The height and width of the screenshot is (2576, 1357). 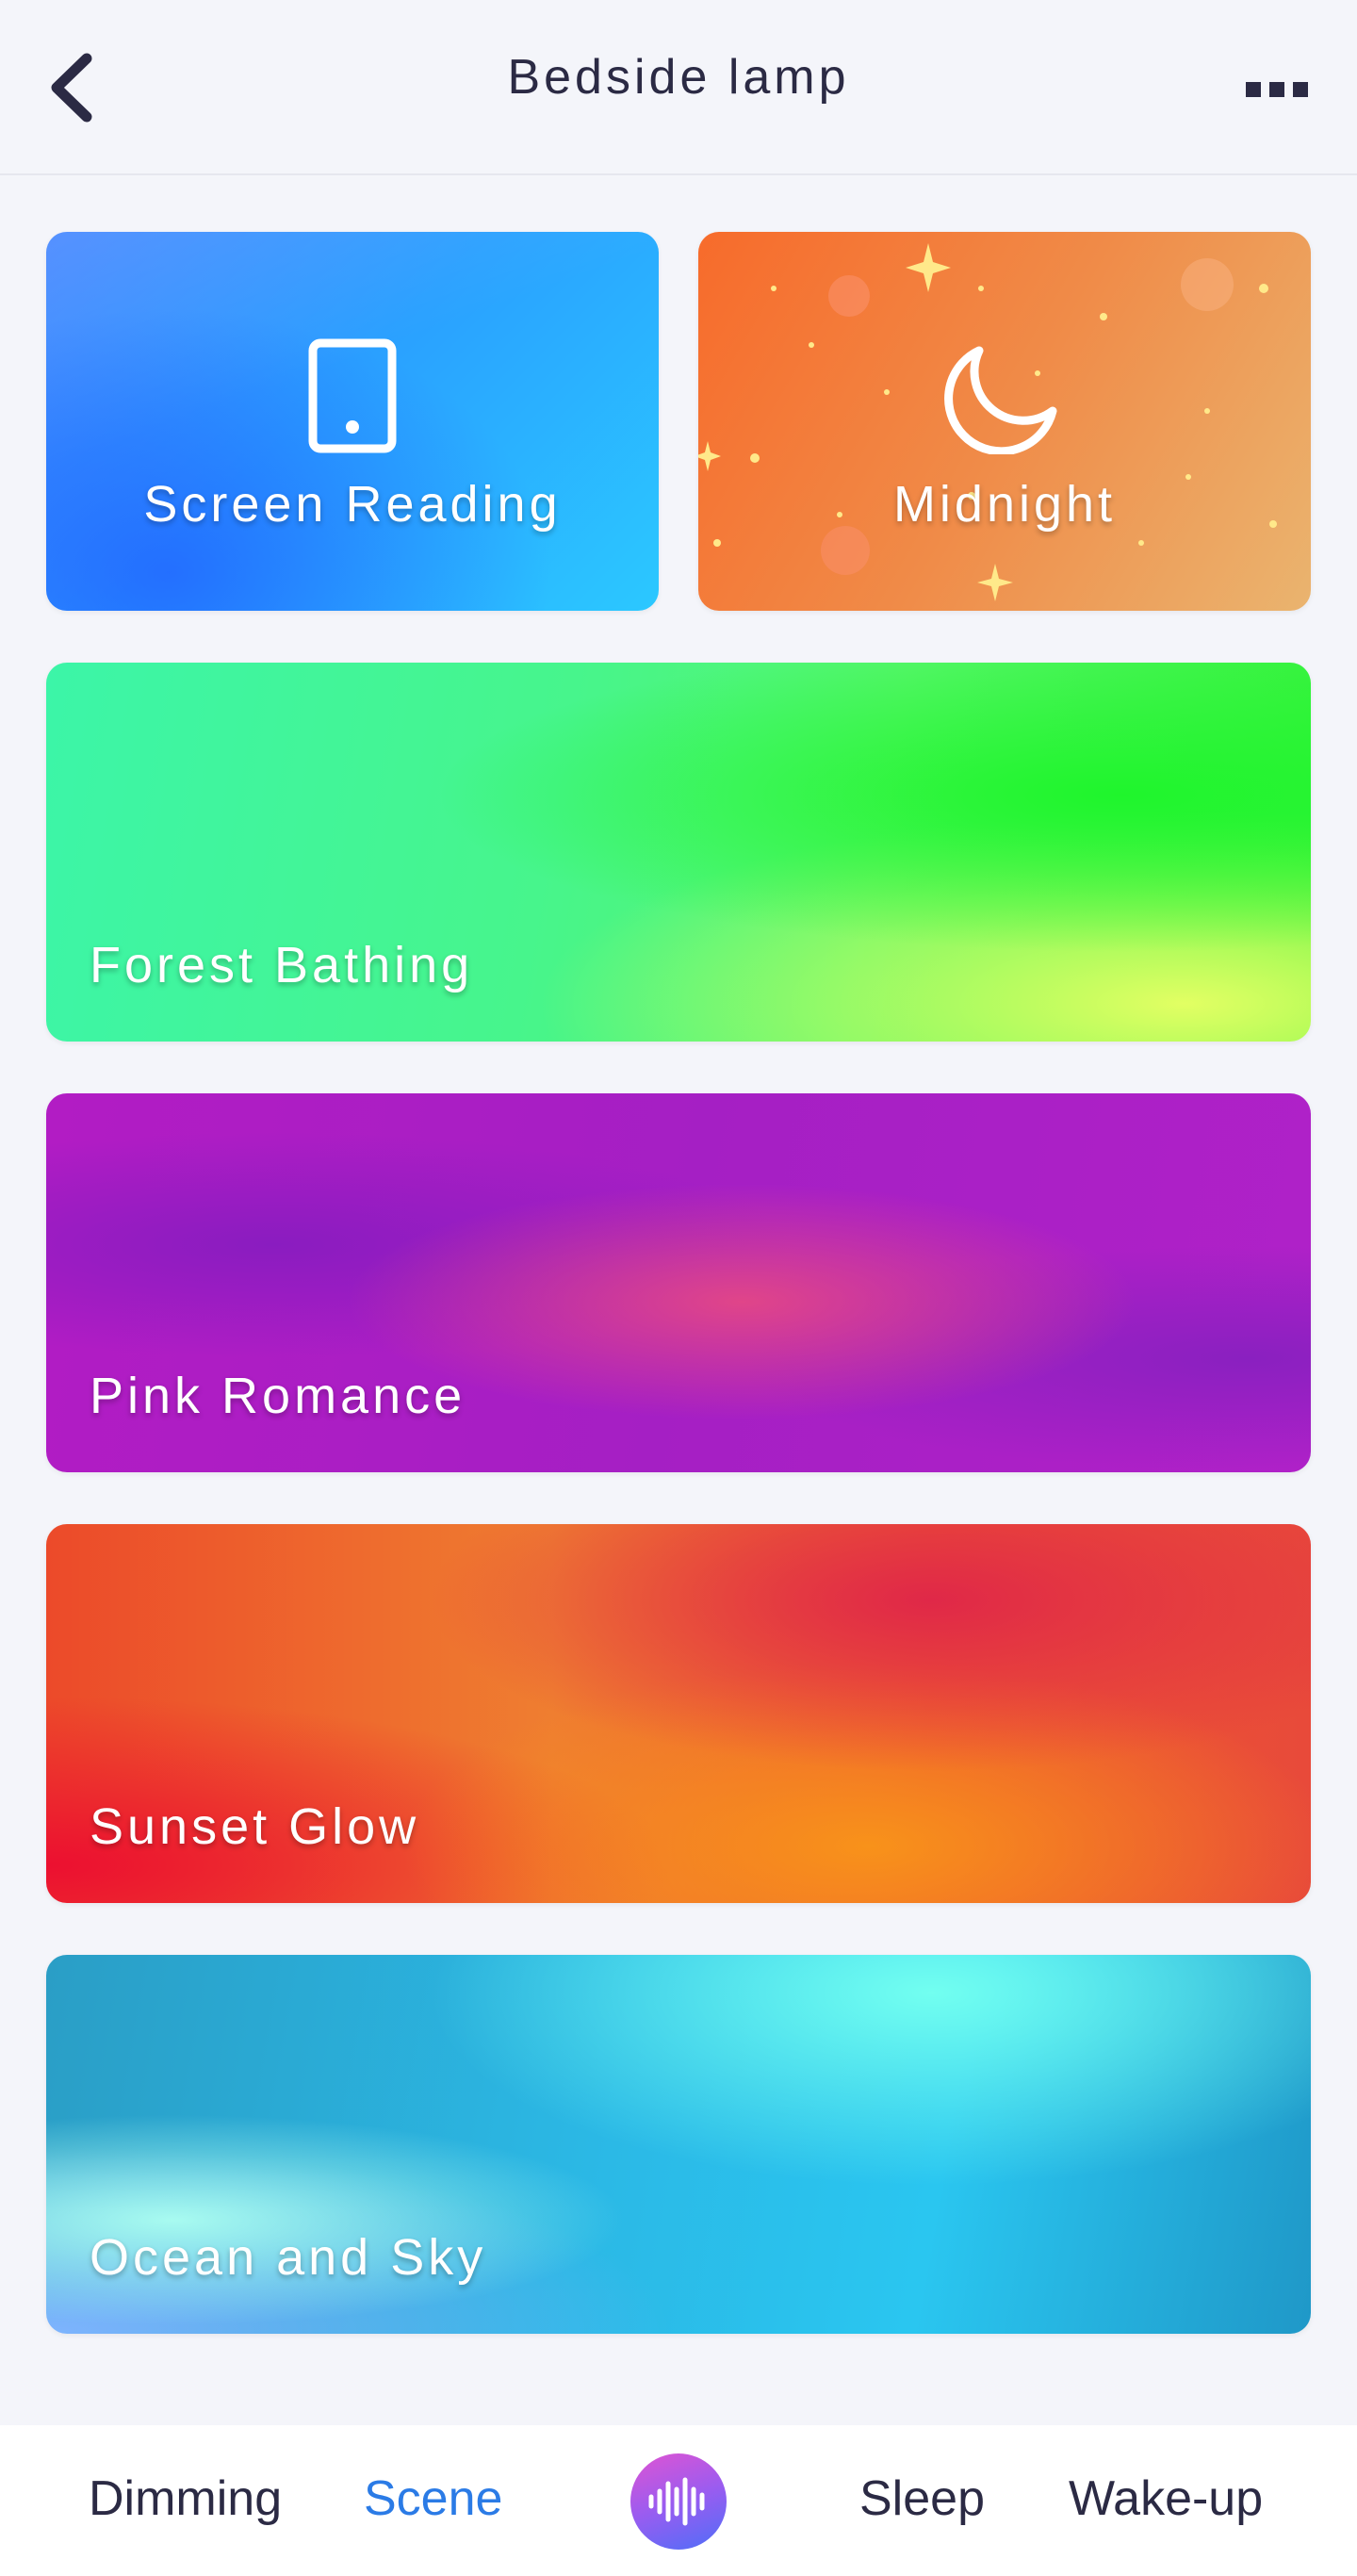 I want to click on scene-label: Ocean and Sky, so click(x=288, y=2257).